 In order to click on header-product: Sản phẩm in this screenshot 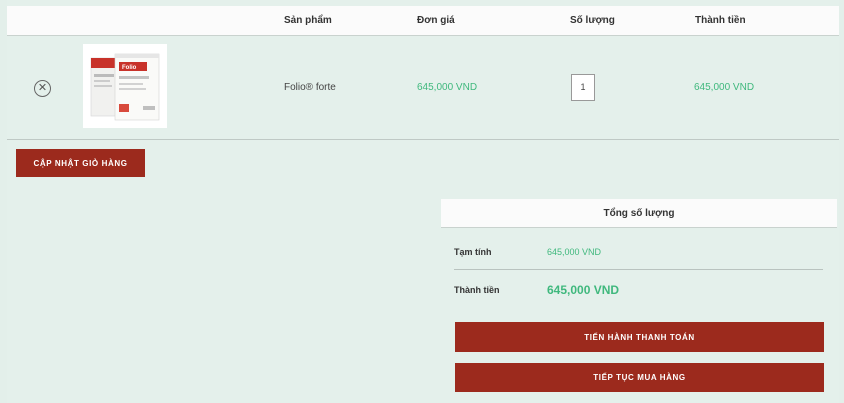, I will do `click(308, 20)`.